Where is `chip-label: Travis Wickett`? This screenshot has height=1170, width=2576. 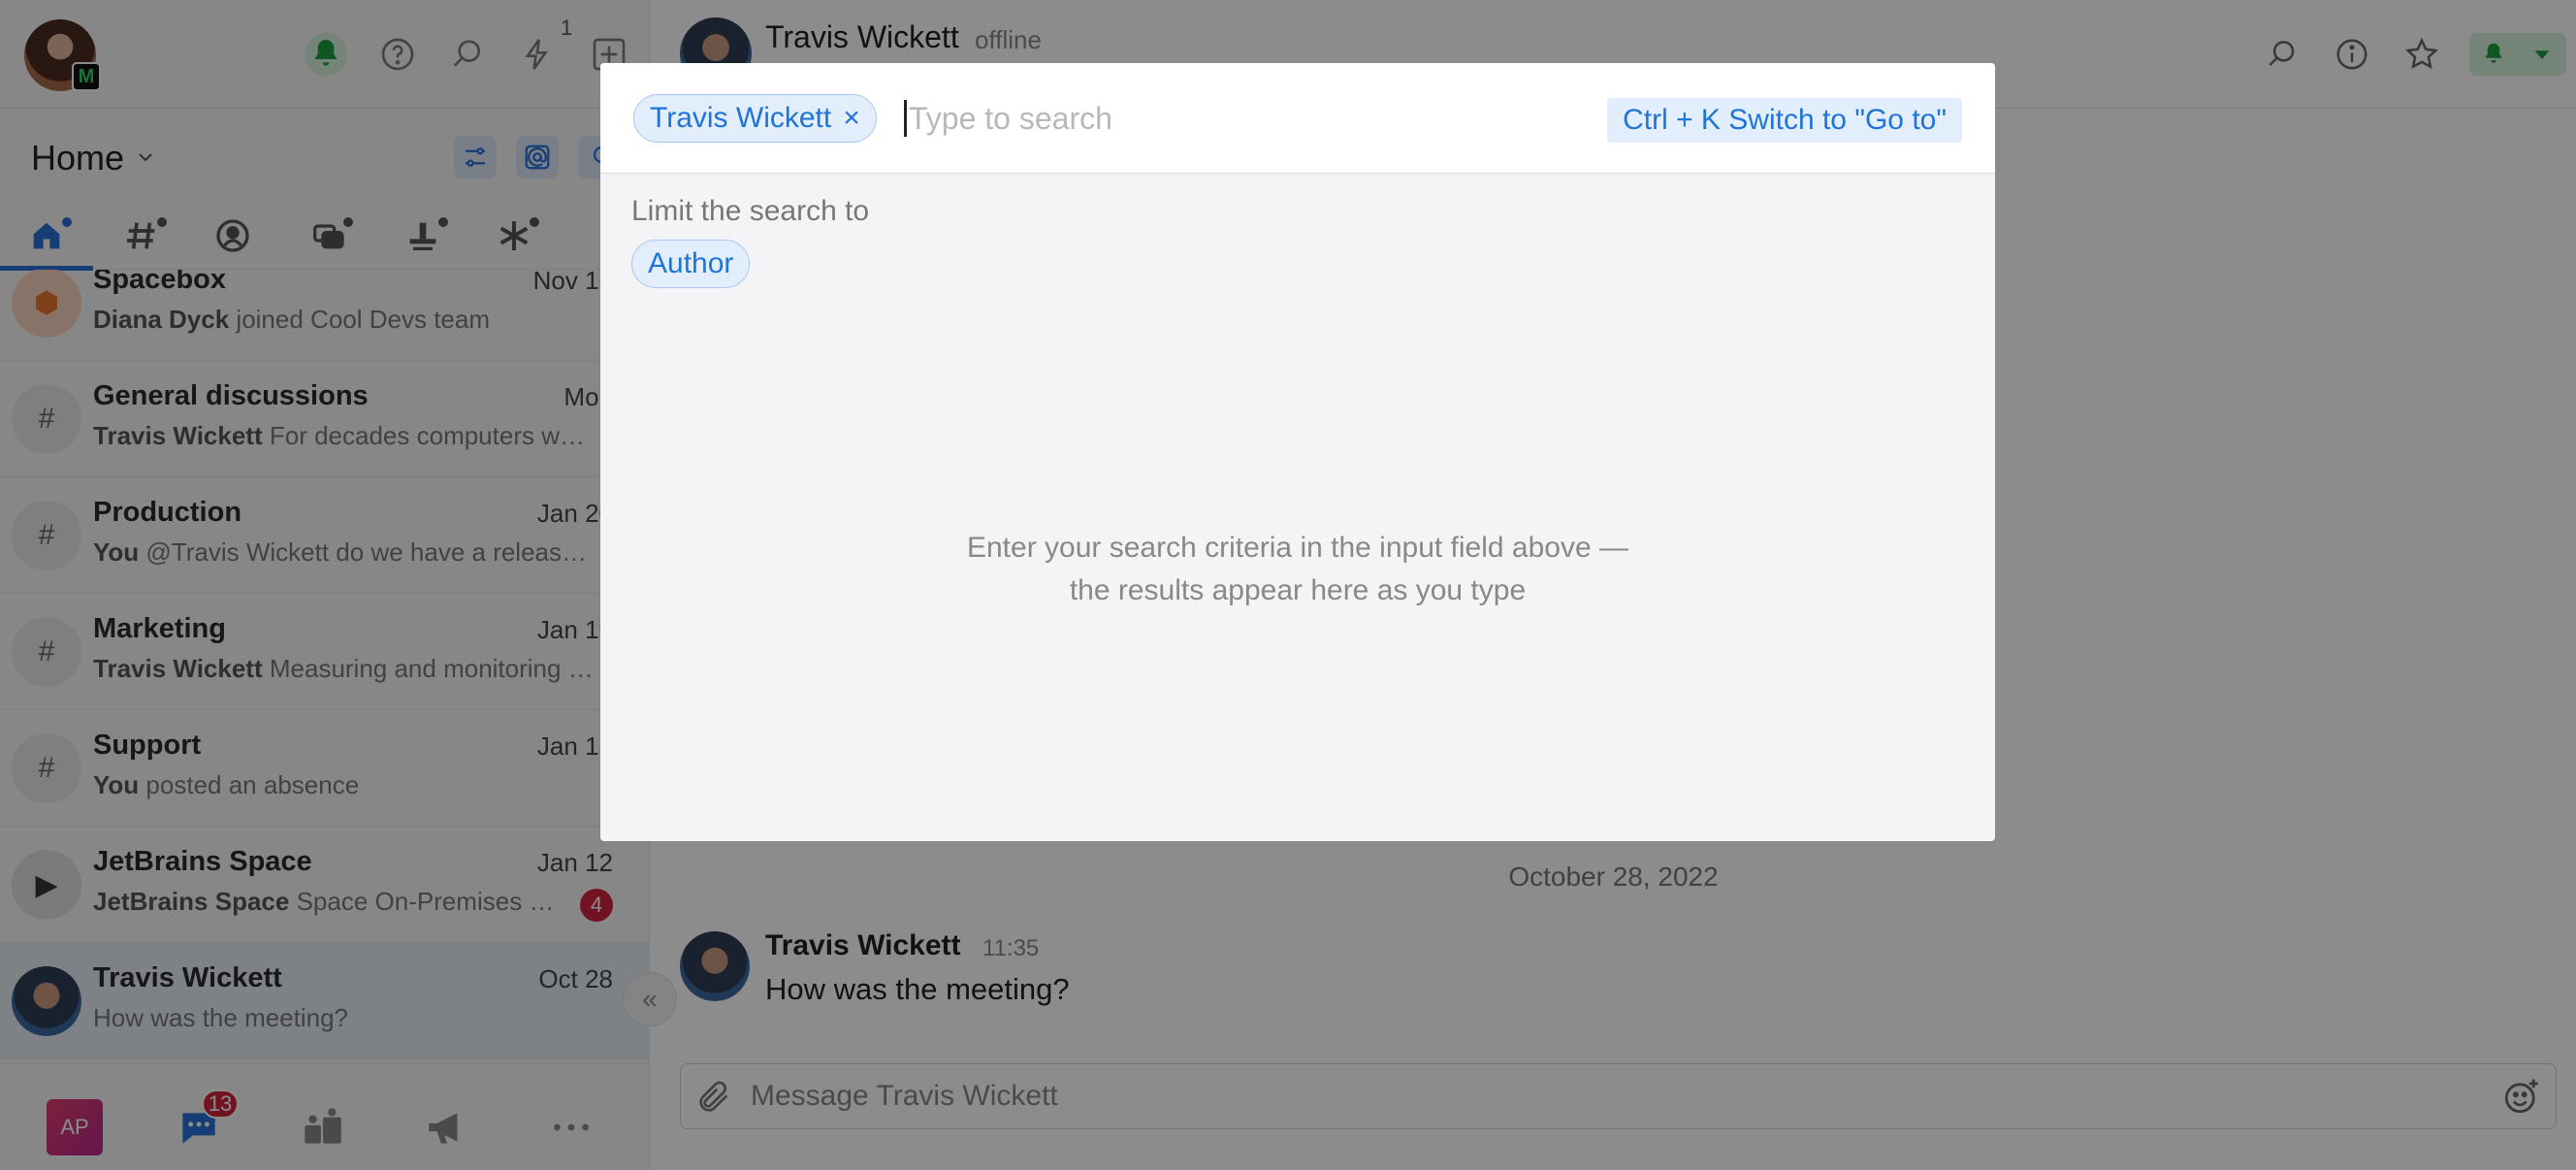
chip-label: Travis Wickett is located at coordinates (741, 118).